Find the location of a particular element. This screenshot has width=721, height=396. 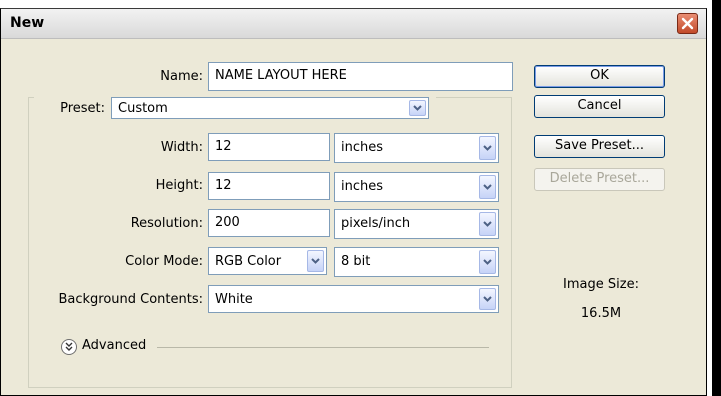

dialog-title: New is located at coordinates (27, 23).